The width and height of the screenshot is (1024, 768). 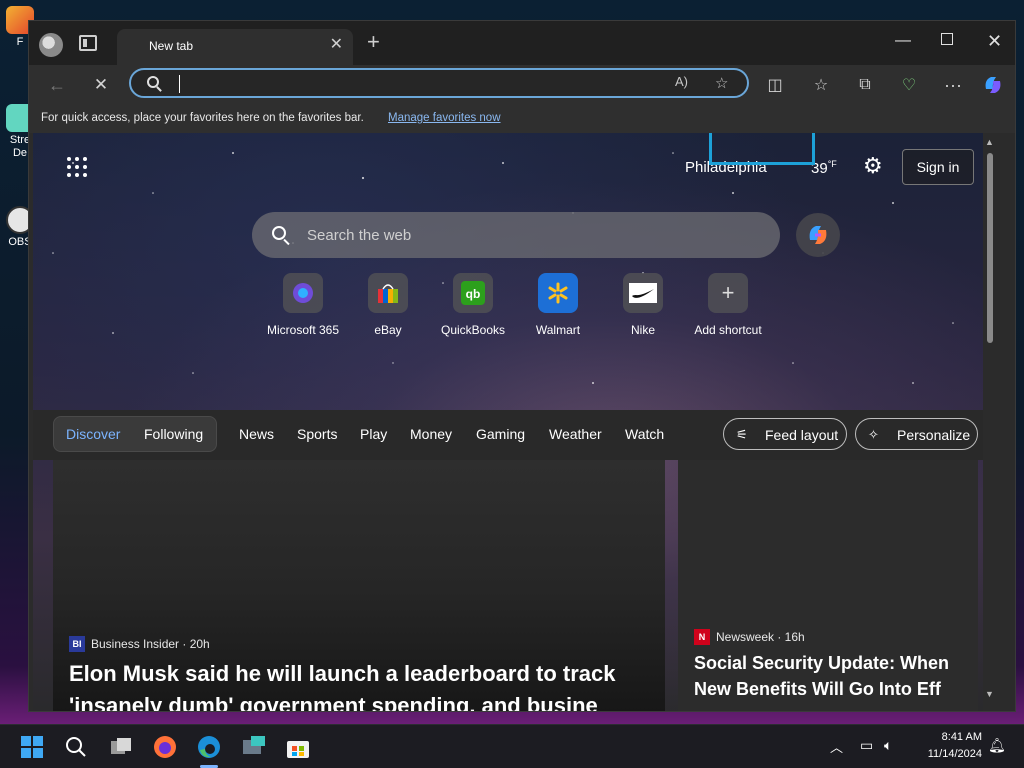 I want to click on news-source: BI Business Insider · 20h, so click(x=139, y=644).